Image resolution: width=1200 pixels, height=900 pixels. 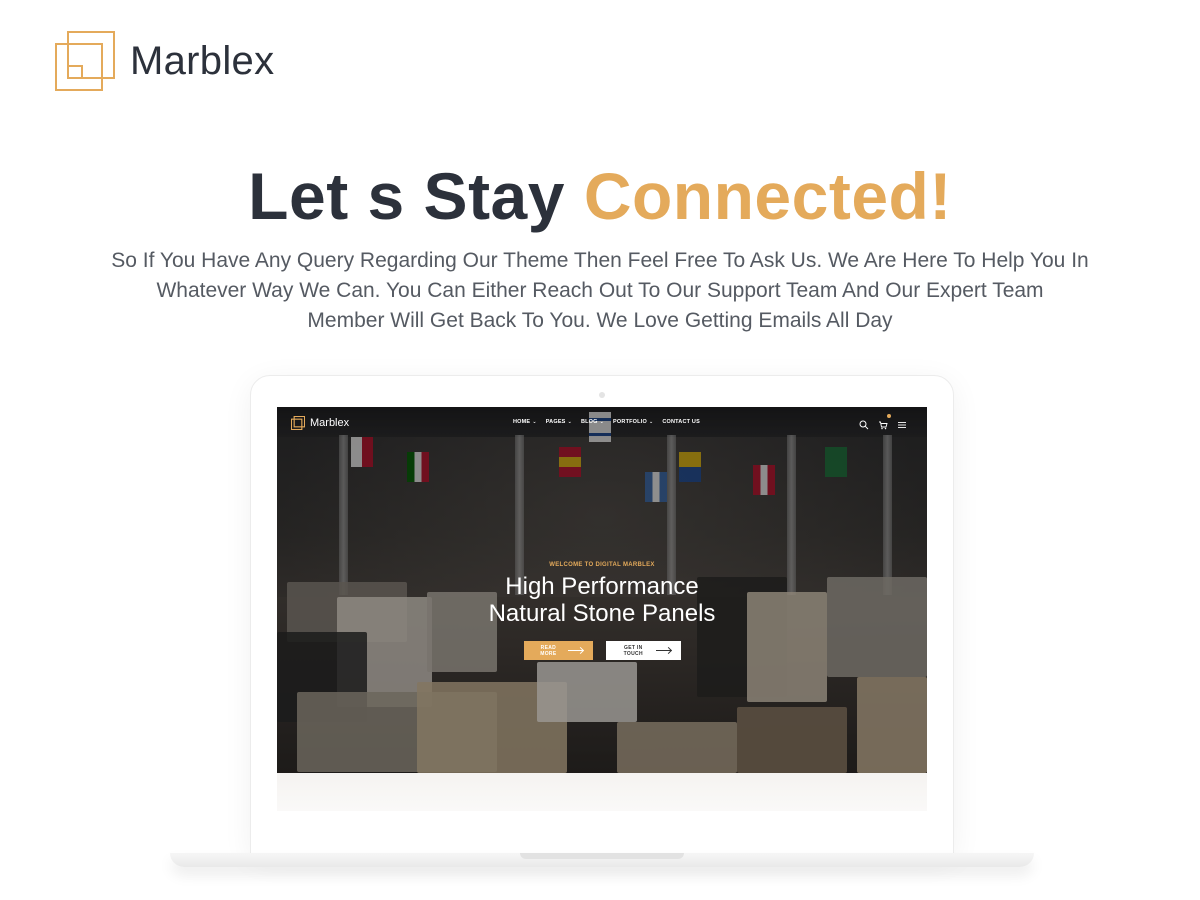 What do you see at coordinates (864, 423) in the screenshot?
I see `search-icon` at bounding box center [864, 423].